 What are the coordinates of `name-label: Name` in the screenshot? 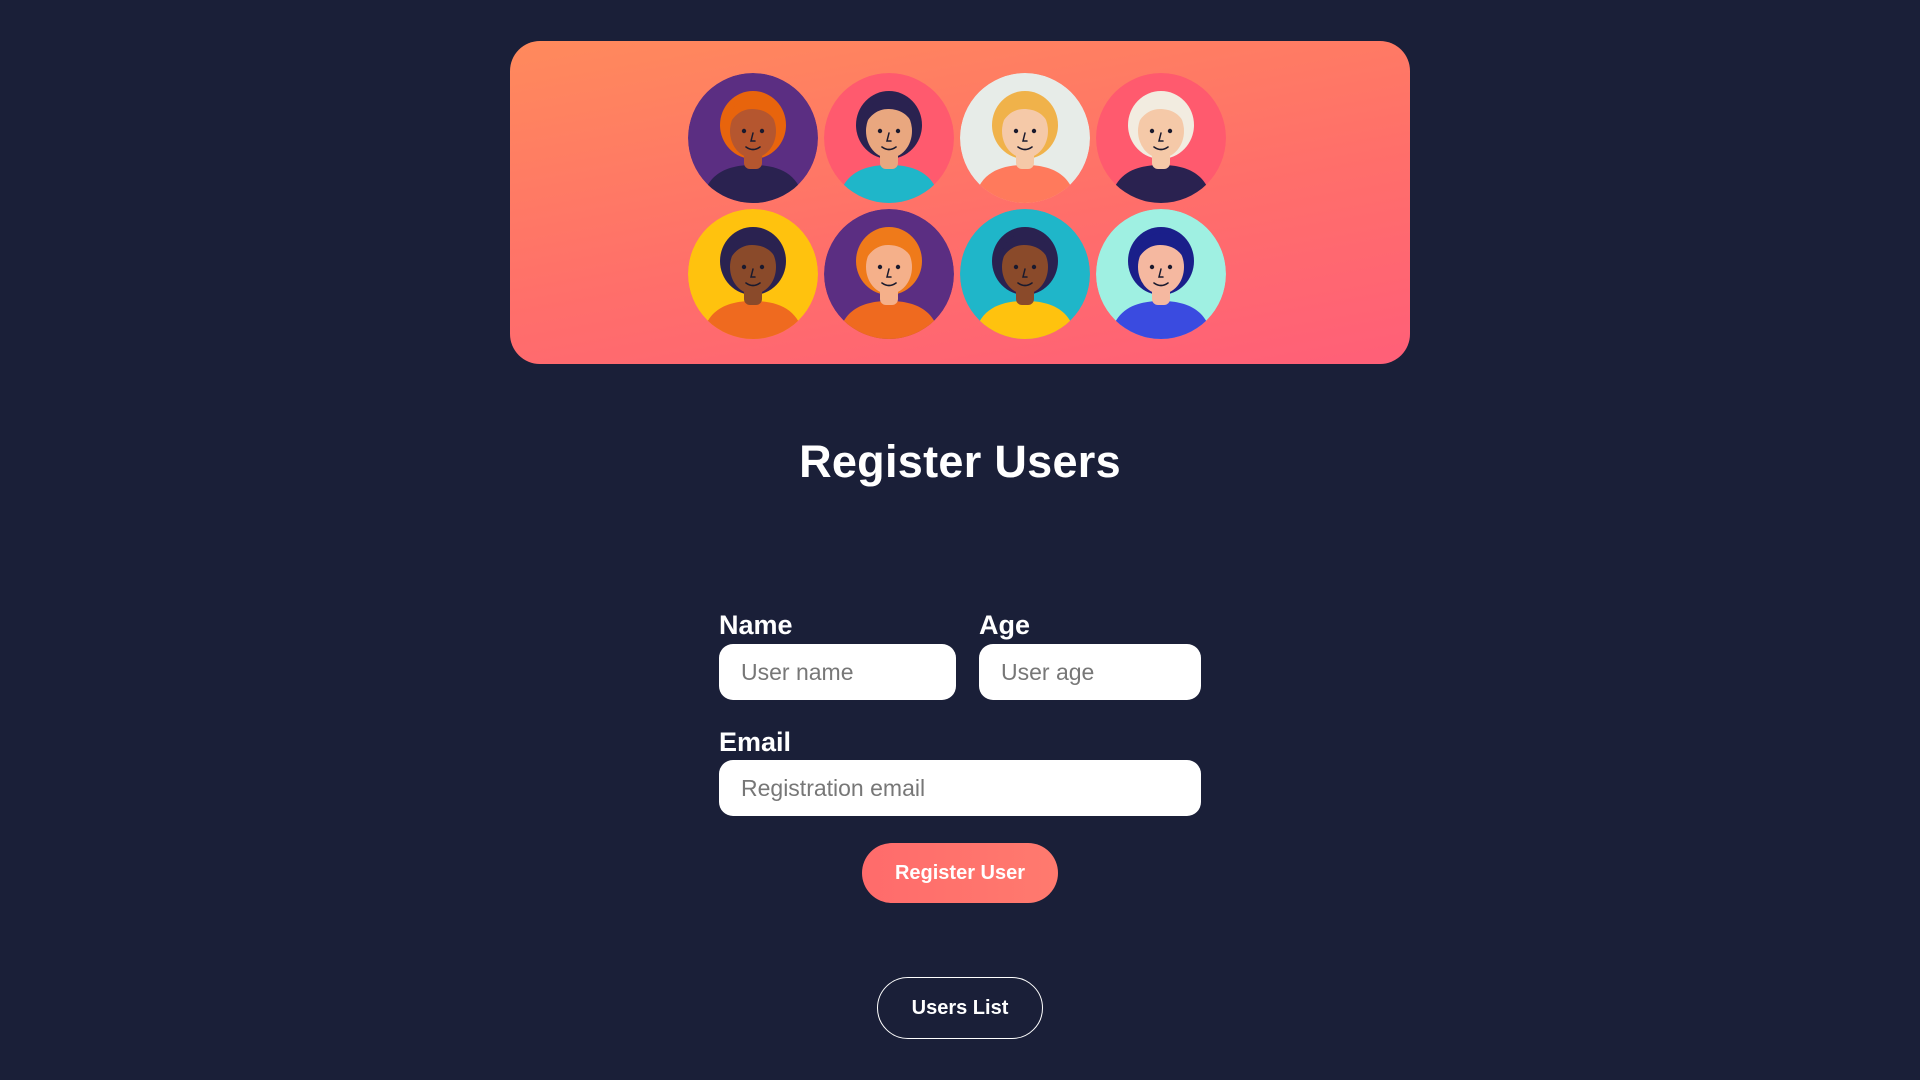 It's located at (756, 625).